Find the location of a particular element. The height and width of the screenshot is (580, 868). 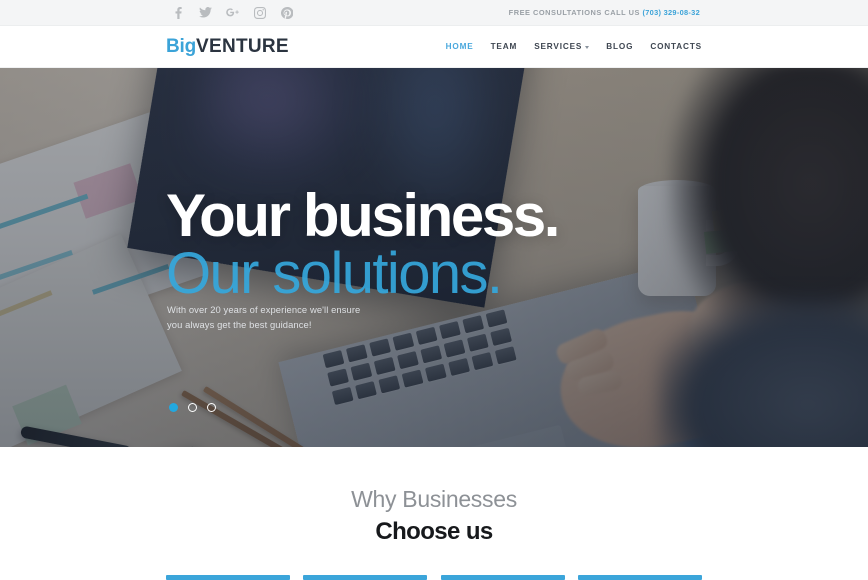

nav-item-home: HOME is located at coordinates (460, 46).